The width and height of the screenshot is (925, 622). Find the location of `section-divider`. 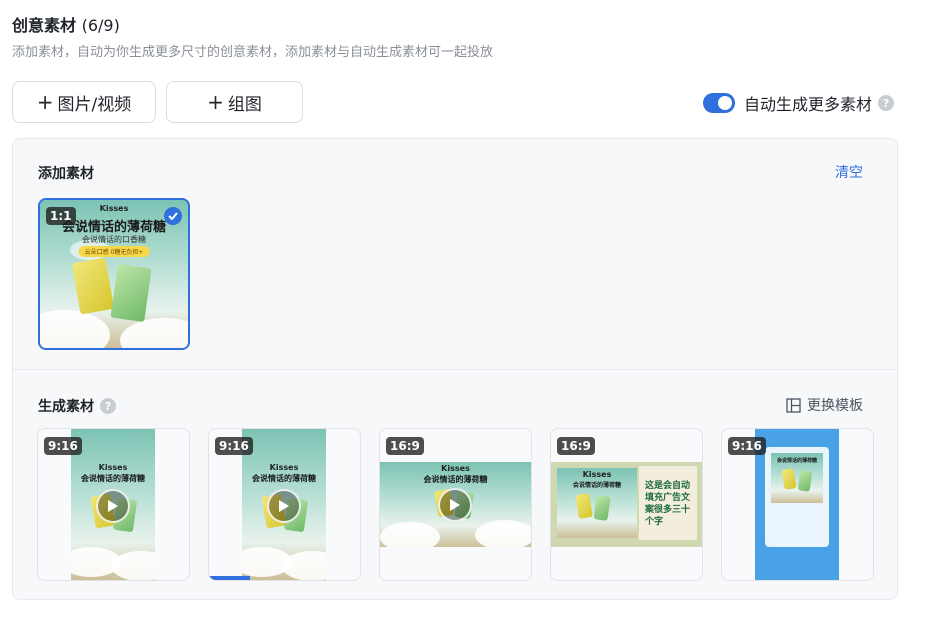

section-divider is located at coordinates (455, 369).